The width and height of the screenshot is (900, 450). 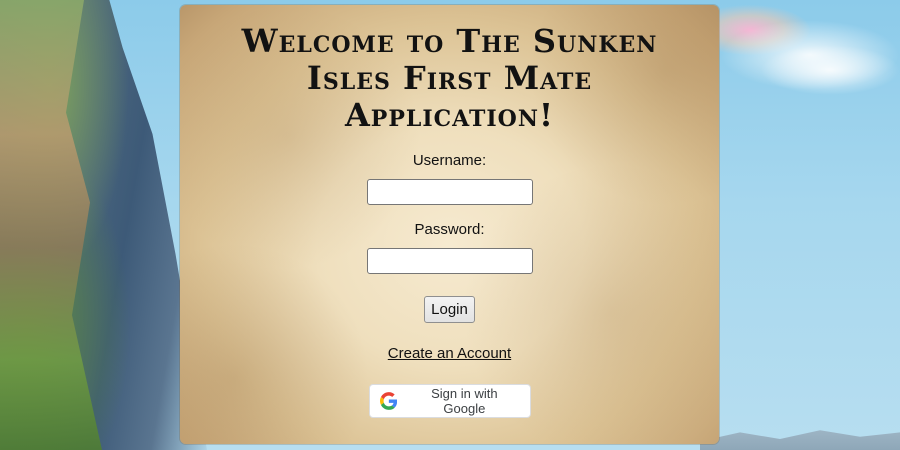 I want to click on password-label: Password:, so click(x=449, y=229).